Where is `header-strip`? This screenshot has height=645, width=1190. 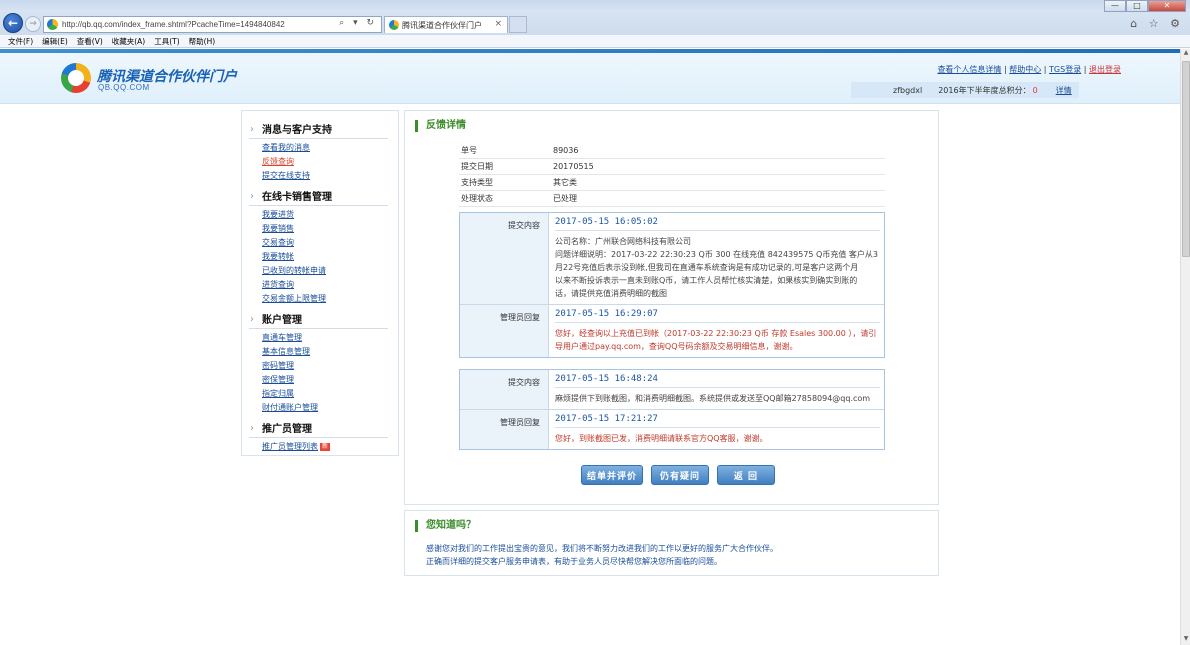 header-strip is located at coordinates (590, 51).